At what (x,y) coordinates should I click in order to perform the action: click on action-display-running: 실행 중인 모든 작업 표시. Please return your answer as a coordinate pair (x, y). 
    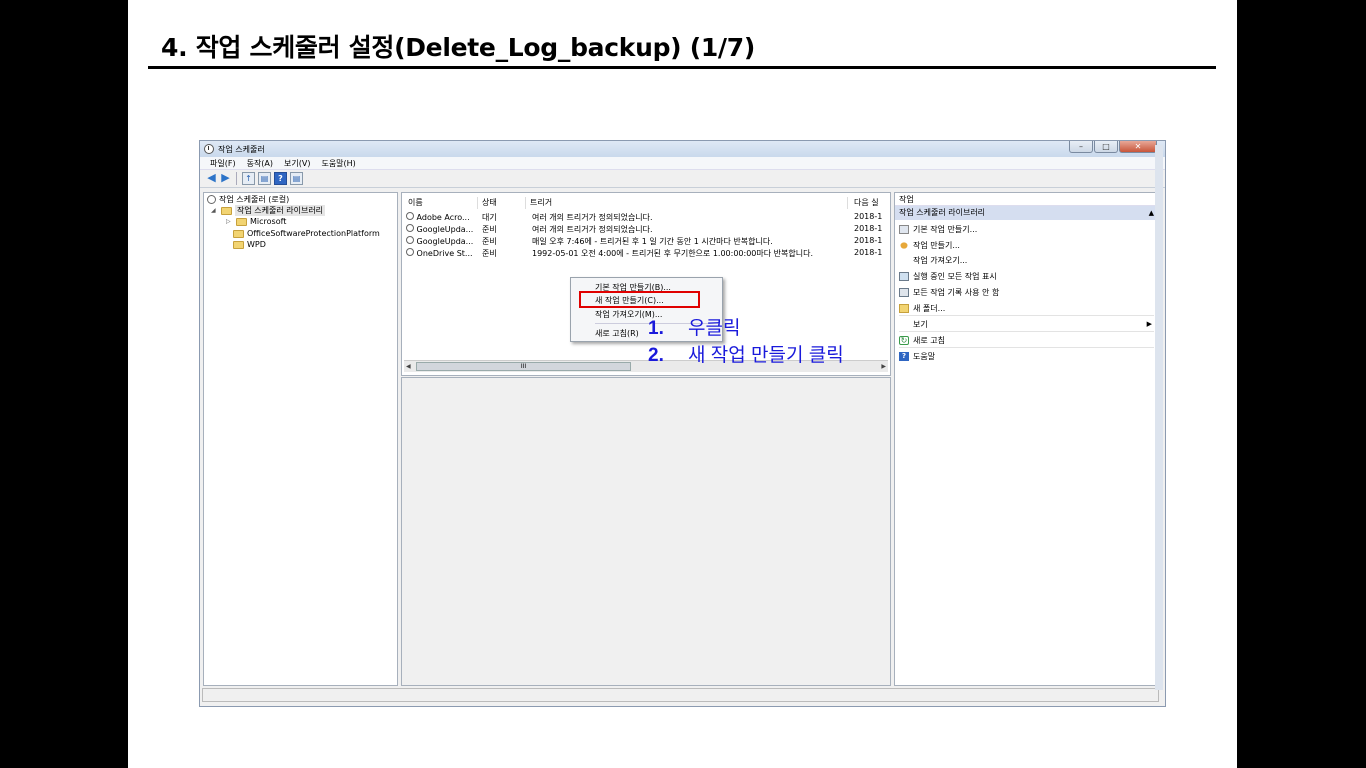
    Looking at the image, I should click on (948, 276).